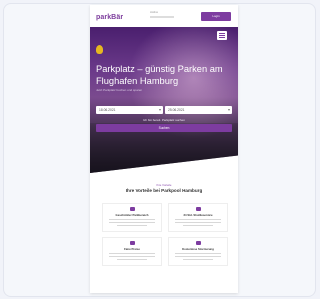  Describe the element at coordinates (198, 110) in the screenshot. I see `departure-date-input: 25.06.2021 ▾` at that location.